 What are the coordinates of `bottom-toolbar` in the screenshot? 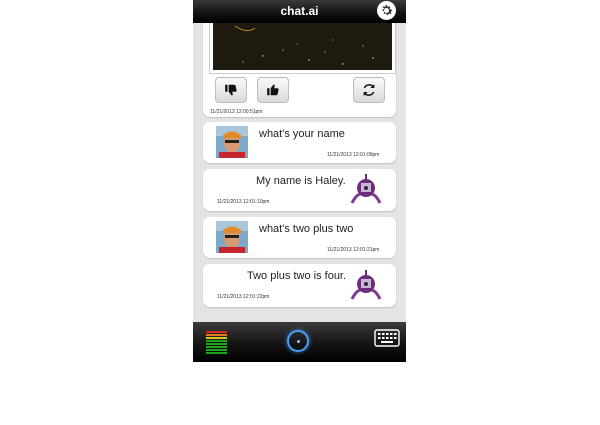 It's located at (299, 342).